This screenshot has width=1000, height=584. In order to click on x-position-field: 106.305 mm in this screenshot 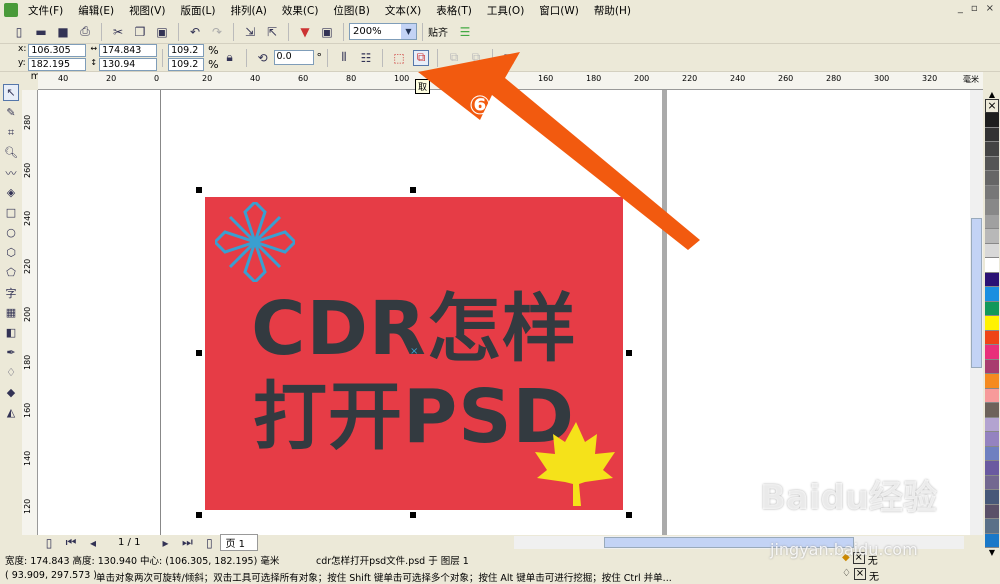, I will do `click(57, 56)`.